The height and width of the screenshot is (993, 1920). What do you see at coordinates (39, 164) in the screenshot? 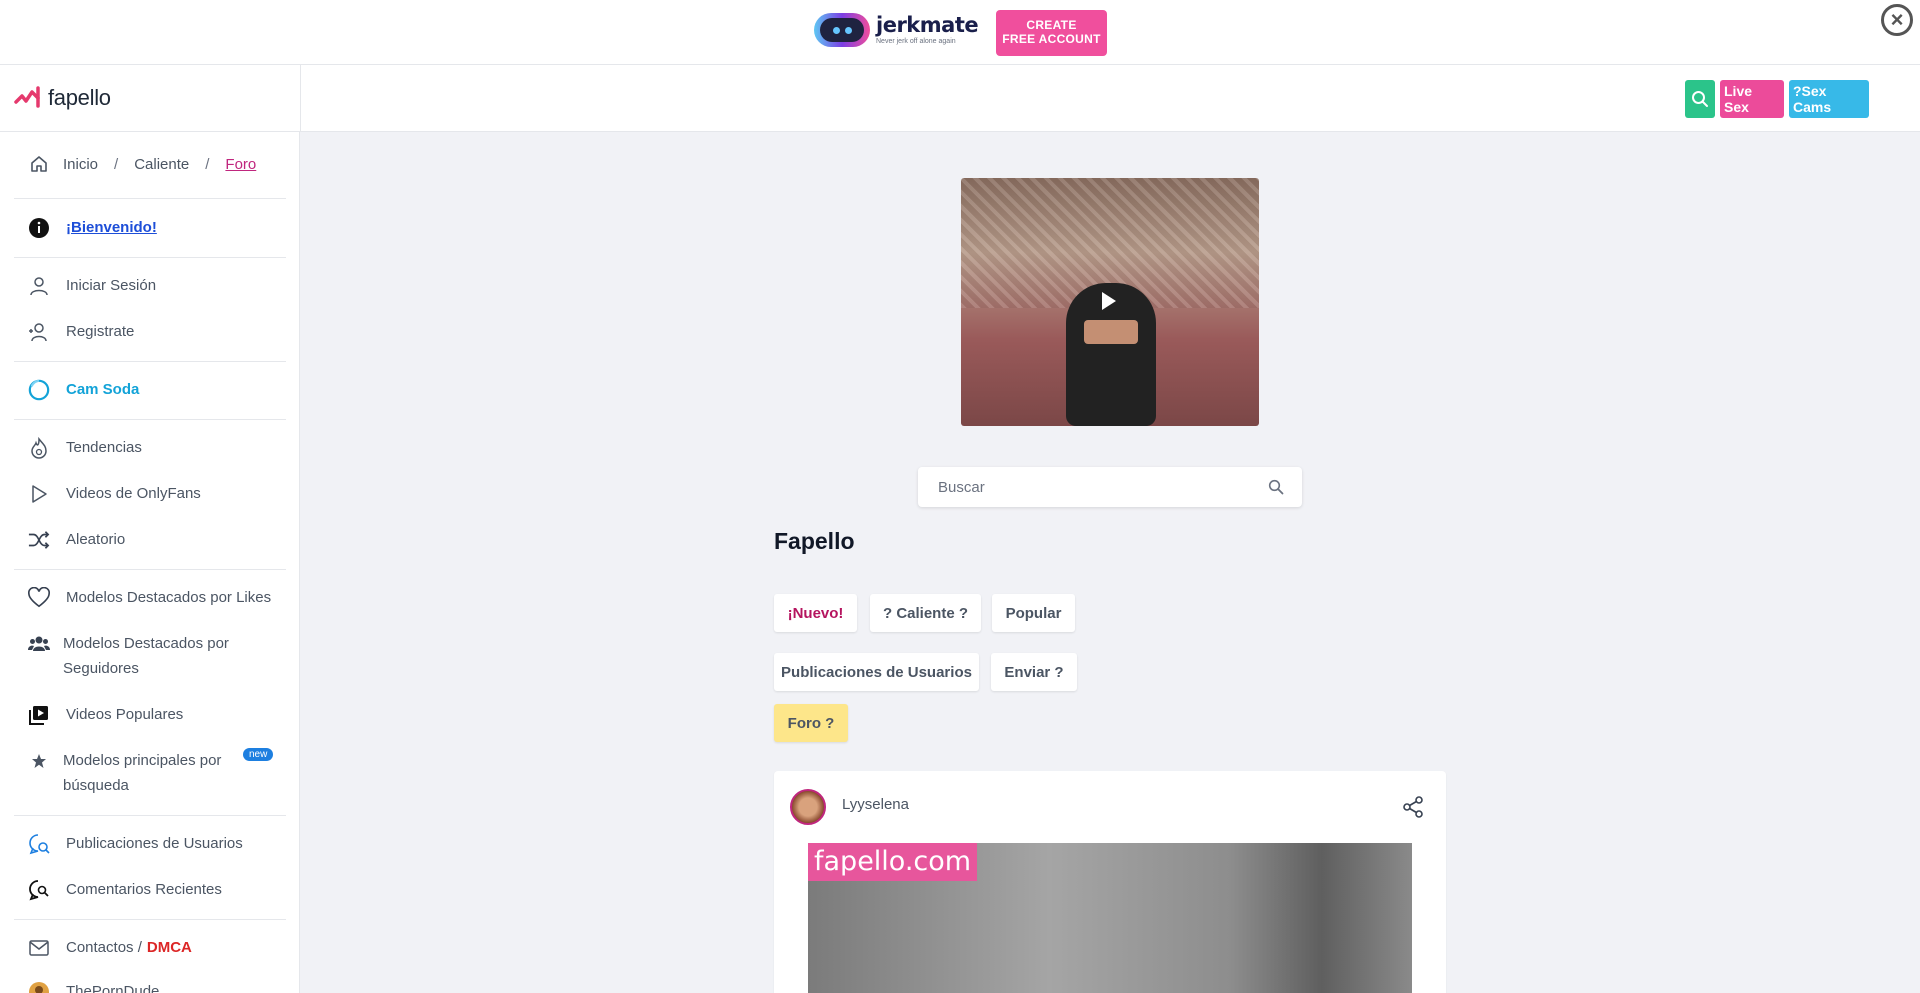
I see `home-icon` at bounding box center [39, 164].